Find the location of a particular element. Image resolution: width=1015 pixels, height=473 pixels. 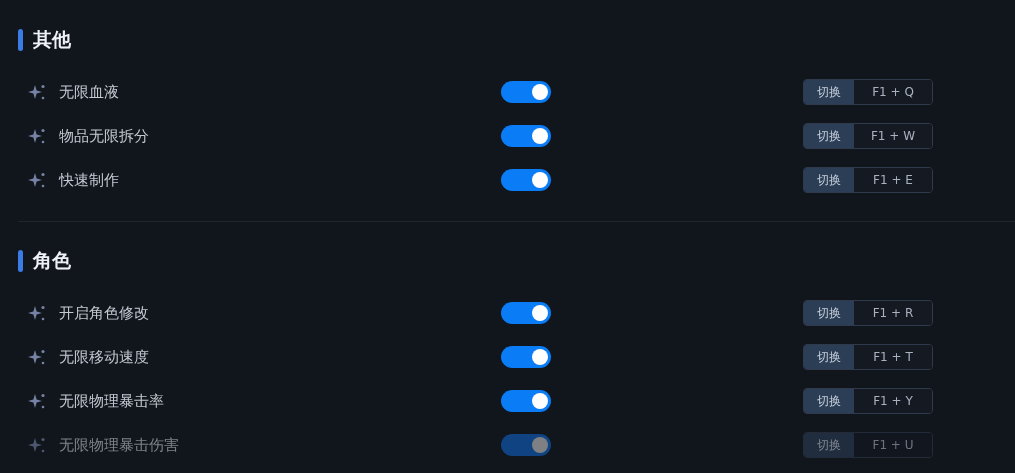

option-label: 开启角色修改 is located at coordinates (104, 313).